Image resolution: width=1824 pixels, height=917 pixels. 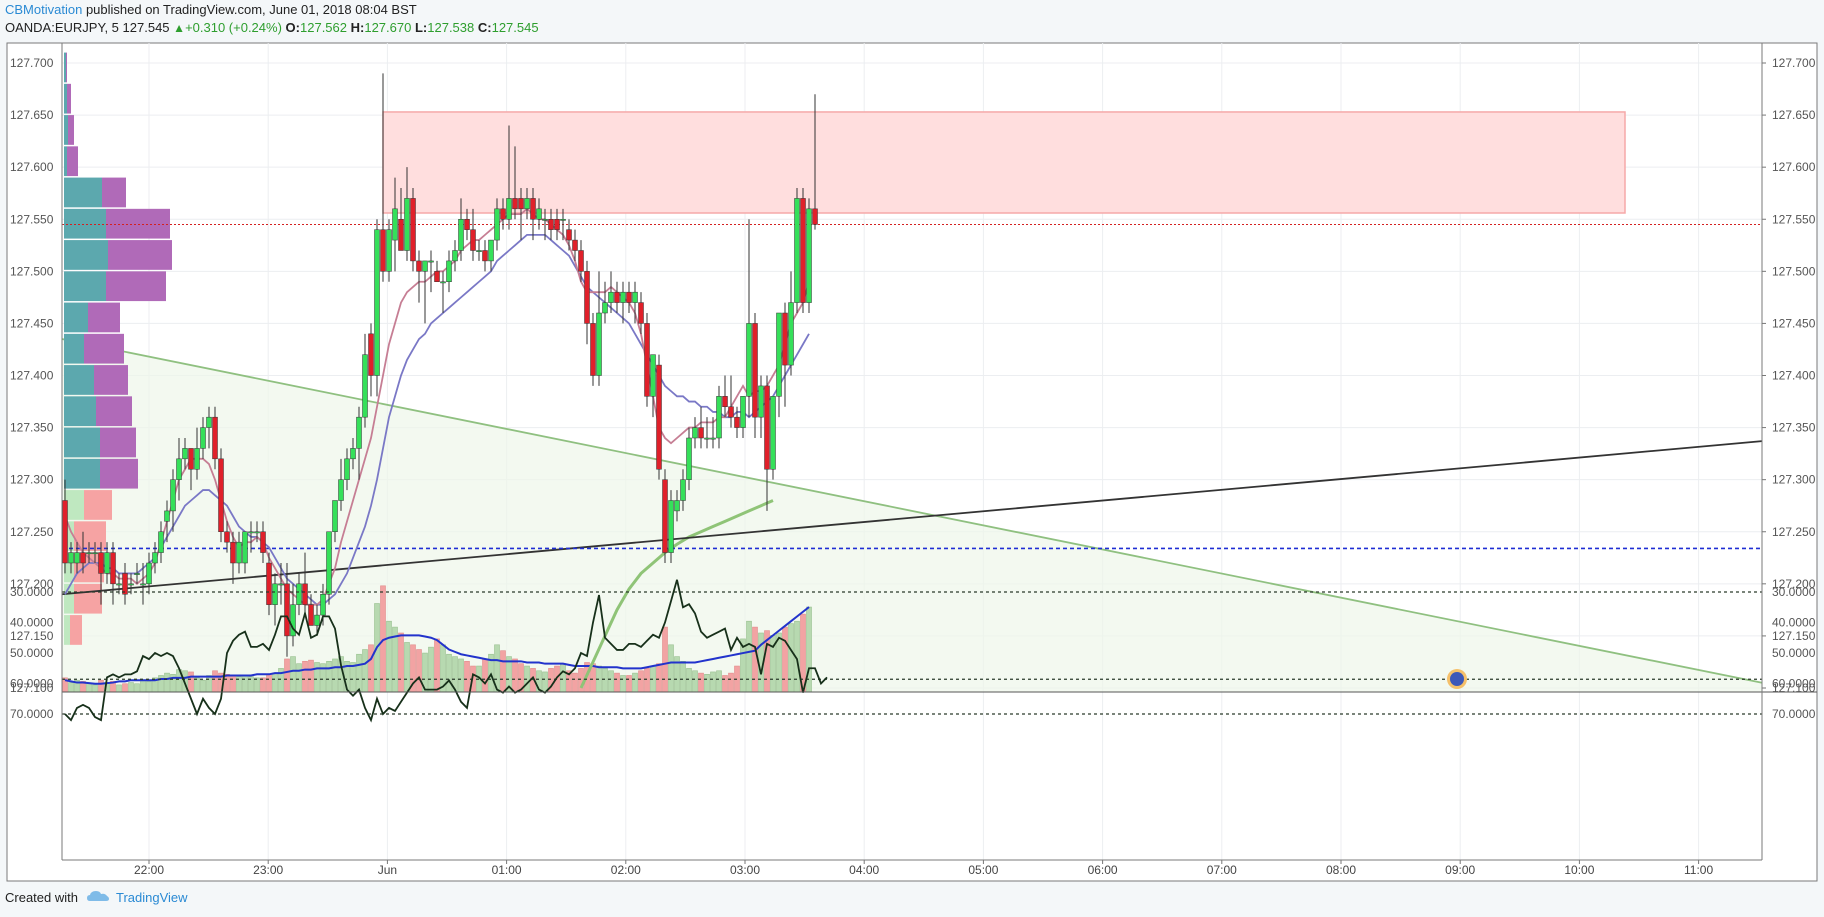 What do you see at coordinates (1794, 480) in the screenshot?
I see `price-tick-label-right: 127.300` at bounding box center [1794, 480].